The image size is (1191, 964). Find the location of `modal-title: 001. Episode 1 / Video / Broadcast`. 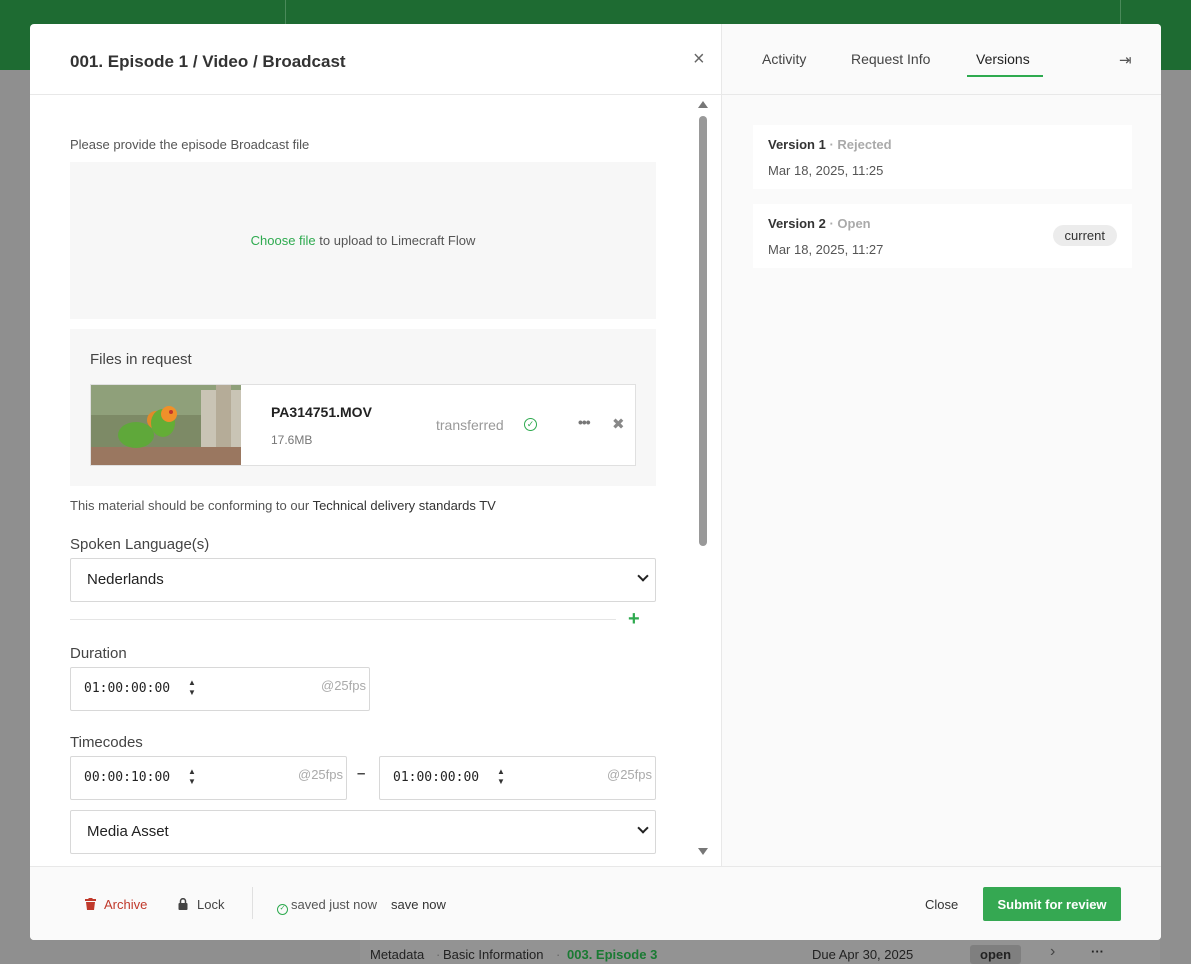

modal-title: 001. Episode 1 / Video / Broadcast is located at coordinates (208, 61).